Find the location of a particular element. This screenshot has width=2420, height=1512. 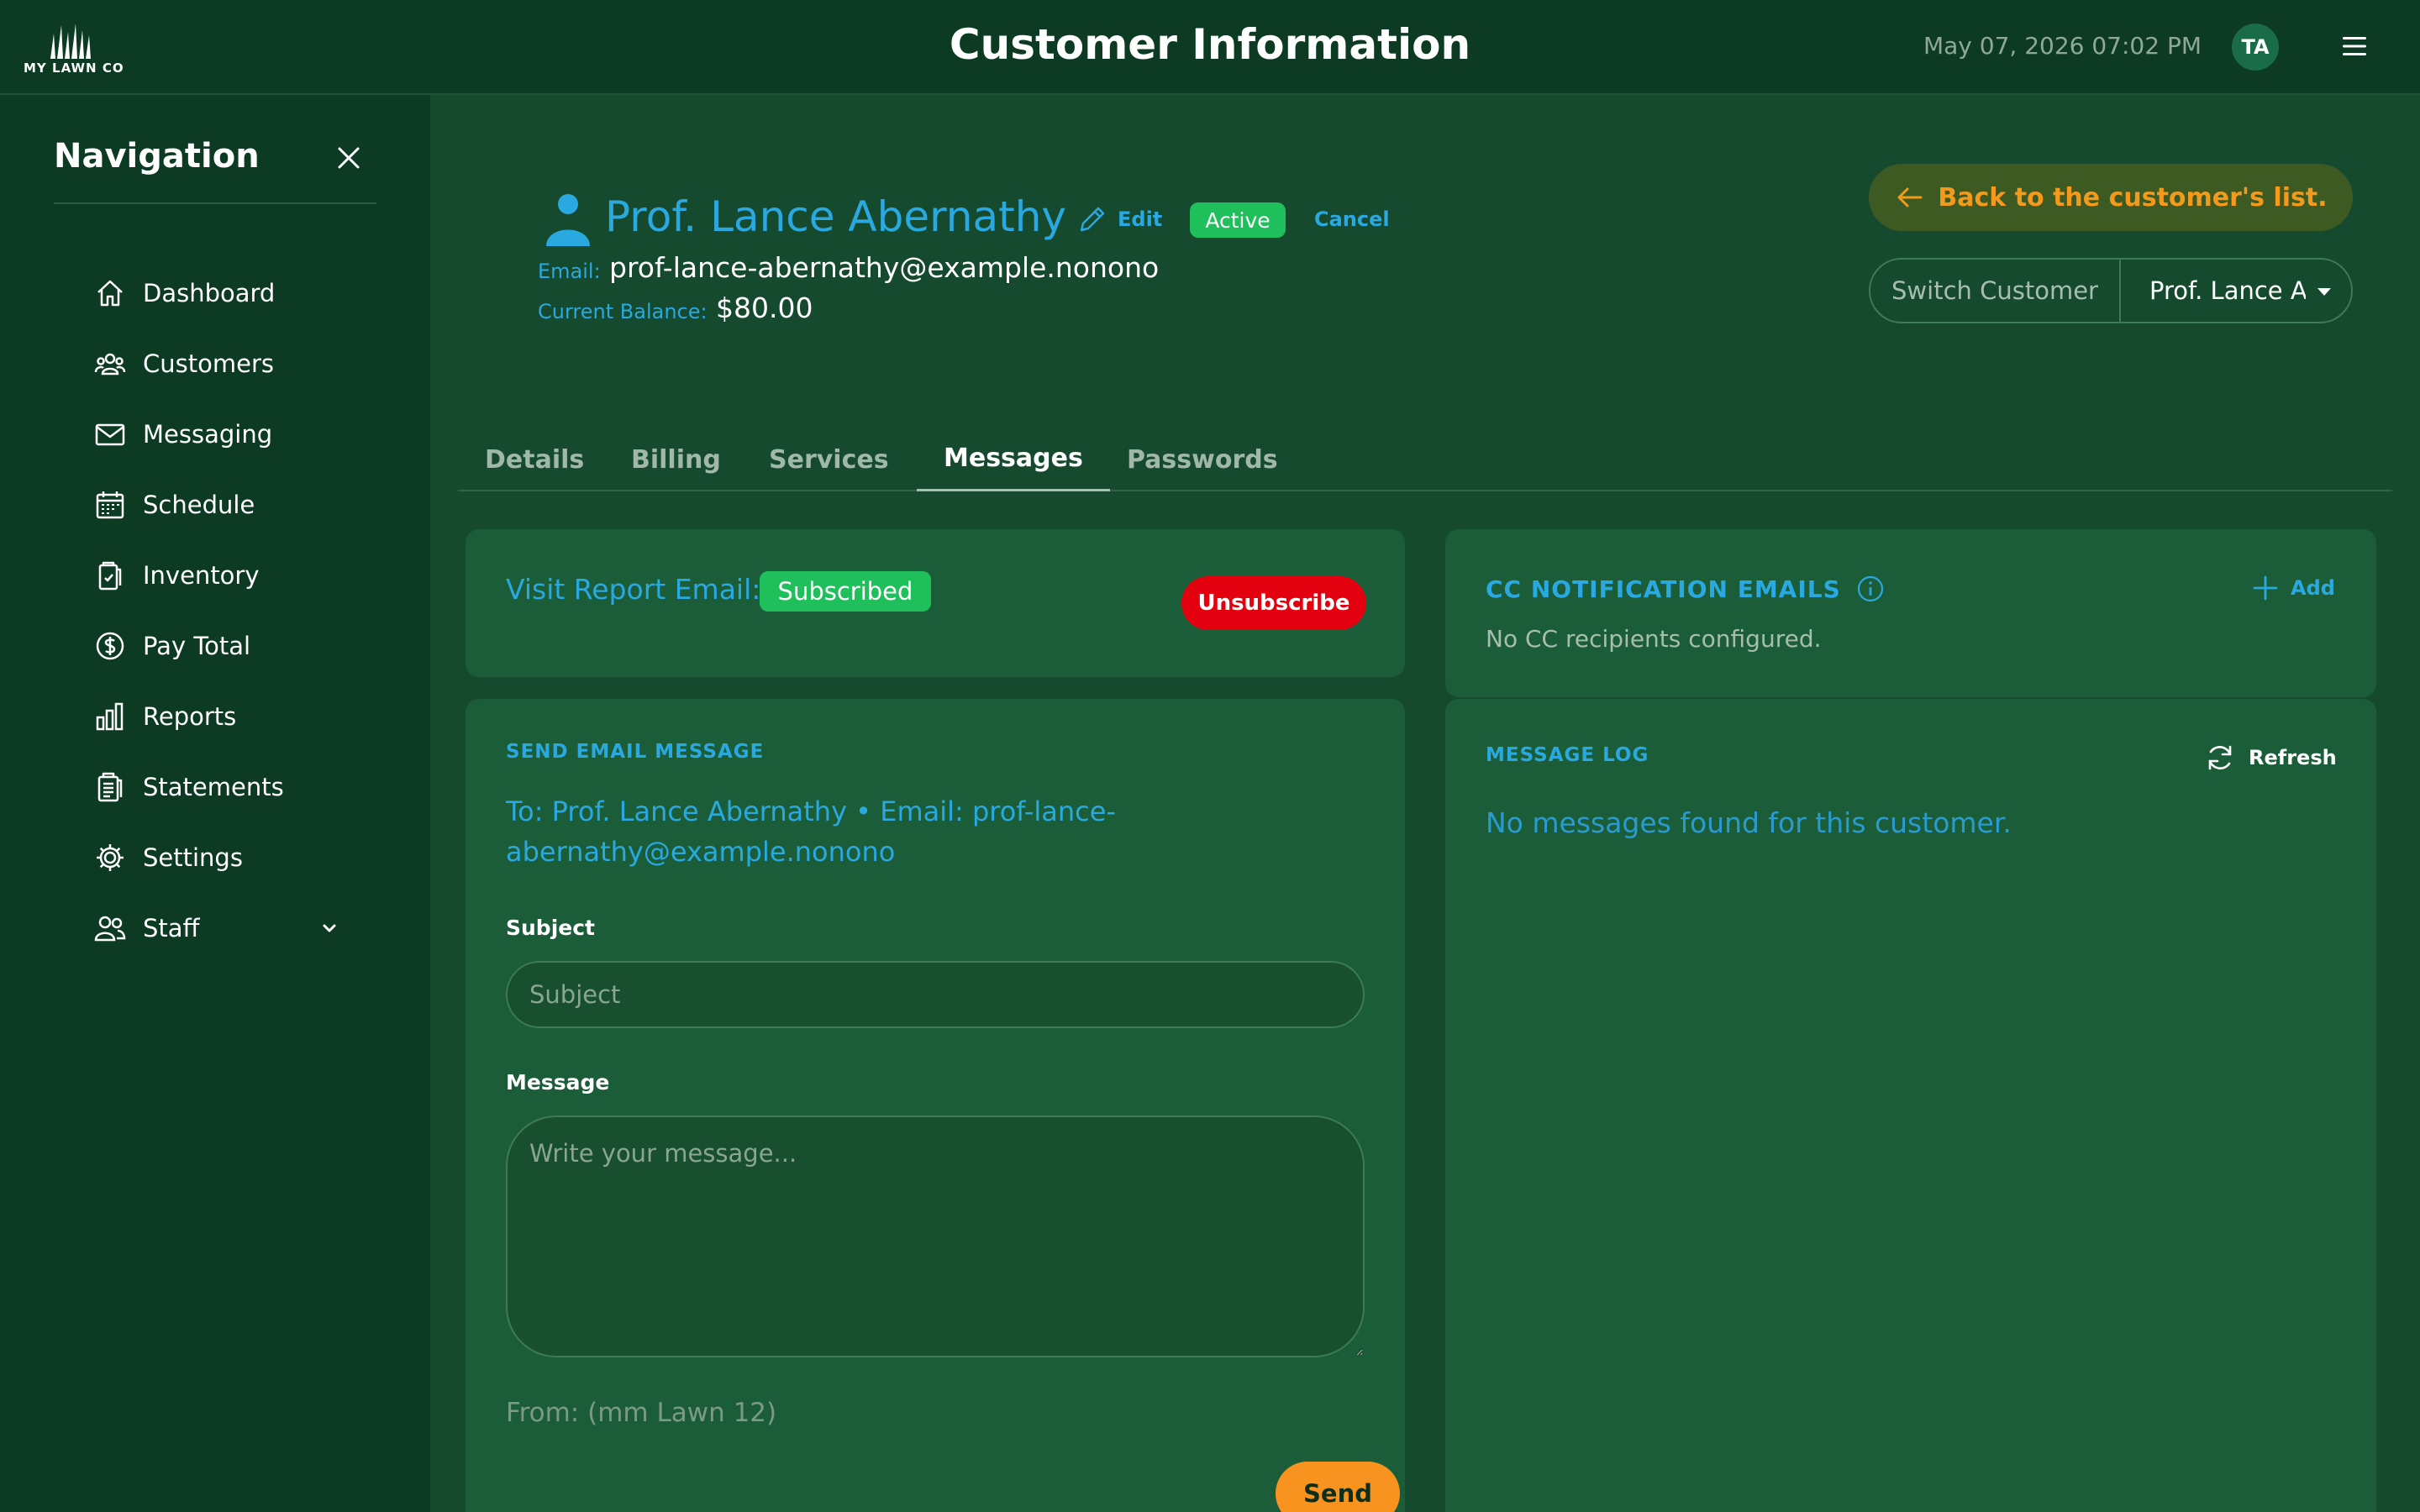

visit-report-label: Visit Report Email: is located at coordinates (633, 589).